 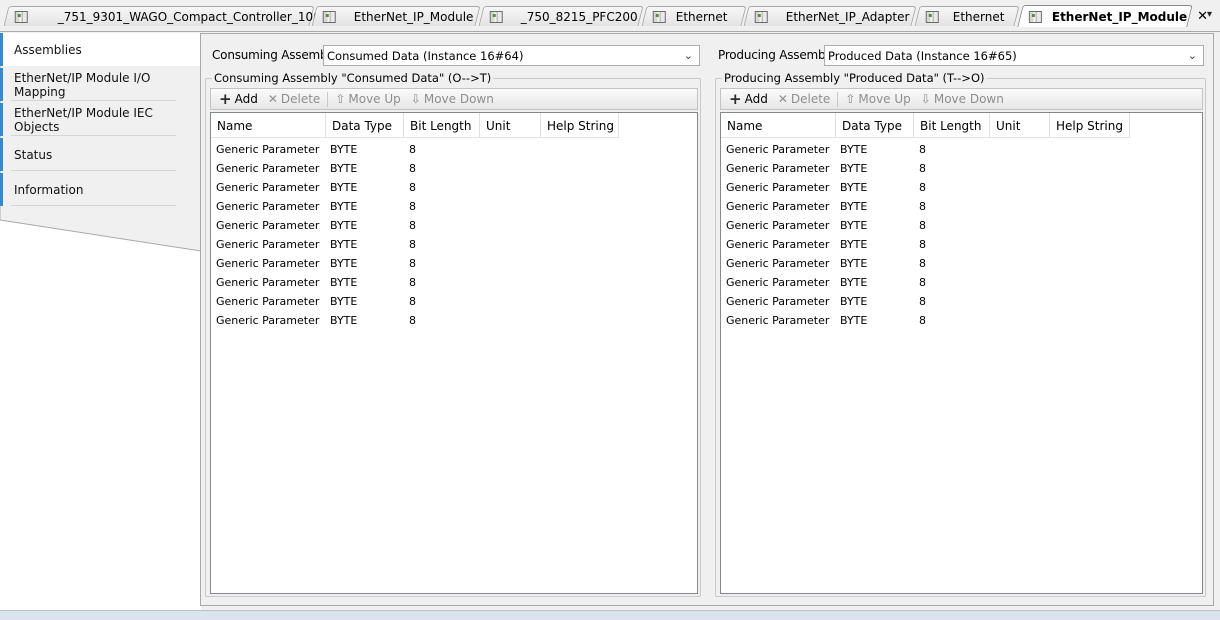 I want to click on tab-ethernet-ip-adapter: EtherNet_IP_Adapter, so click(x=830, y=16).